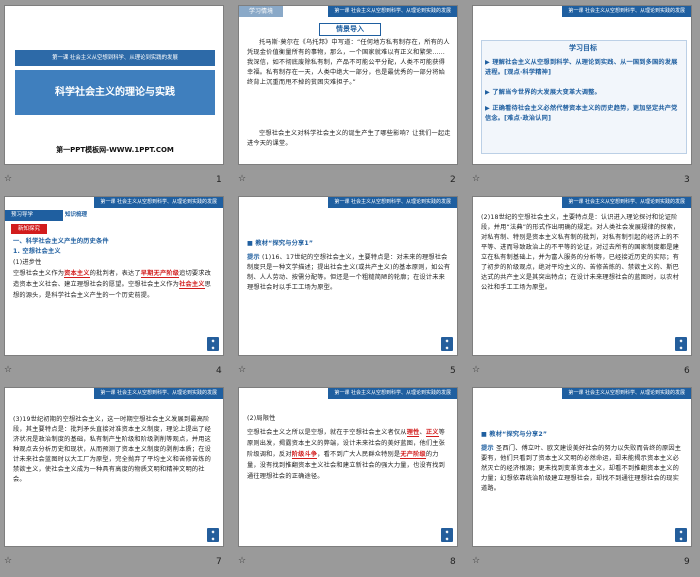 The image size is (700, 577). Describe the element at coordinates (39, 273) in the screenshot. I see `slide-4-text-1: 空想社会主义作为` at that location.